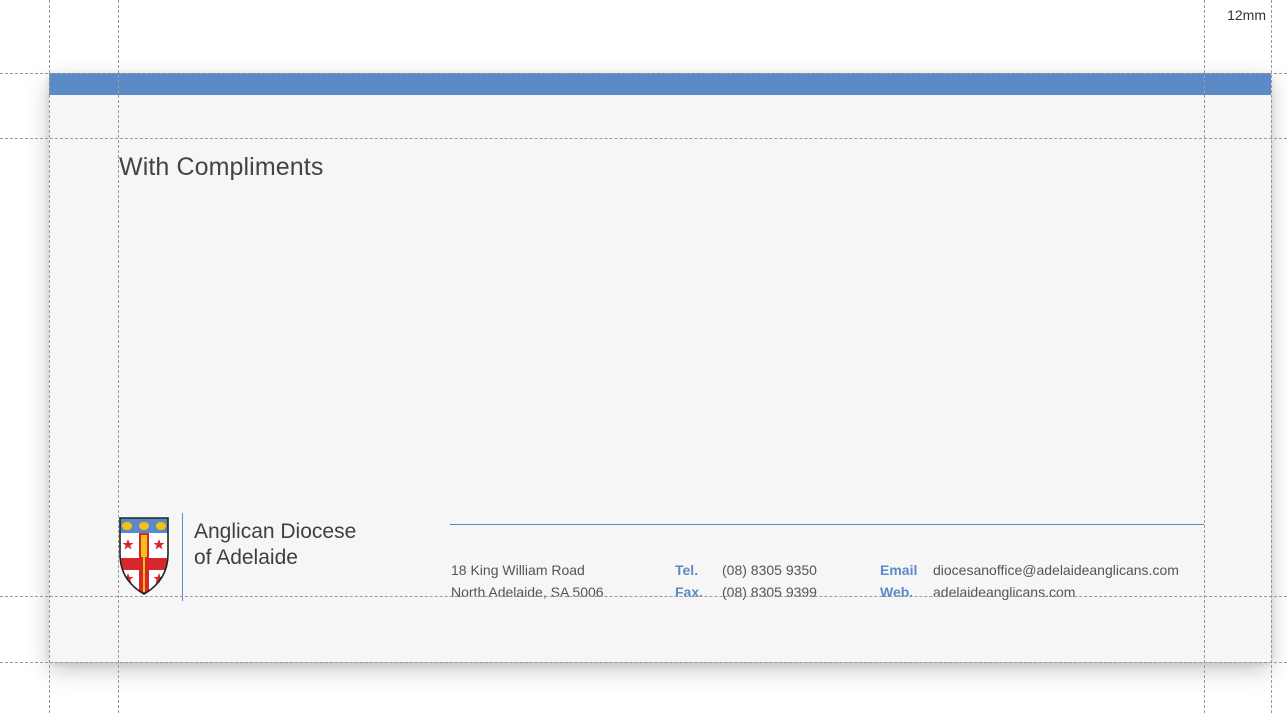  What do you see at coordinates (118, 356) in the screenshot?
I see `guide-margin-left` at bounding box center [118, 356].